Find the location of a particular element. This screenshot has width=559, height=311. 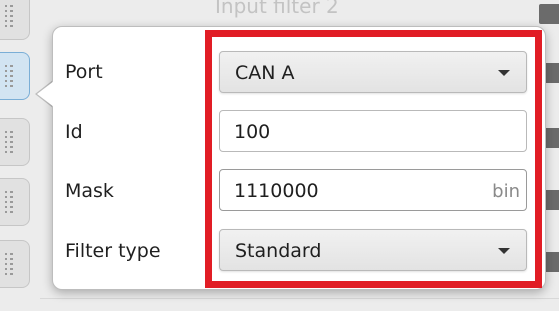

id-label: Id is located at coordinates (74, 132).